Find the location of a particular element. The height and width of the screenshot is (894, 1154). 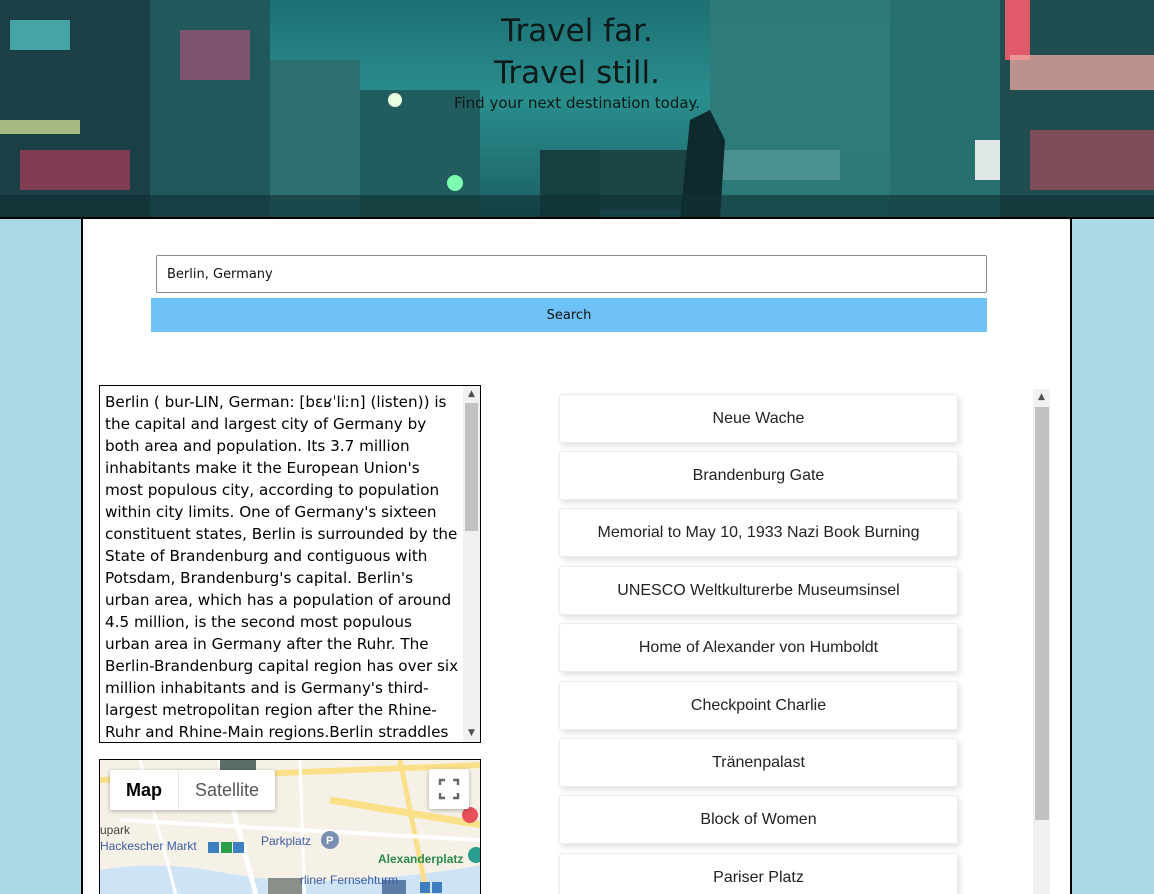

fullscreen-icon is located at coordinates (449, 789).